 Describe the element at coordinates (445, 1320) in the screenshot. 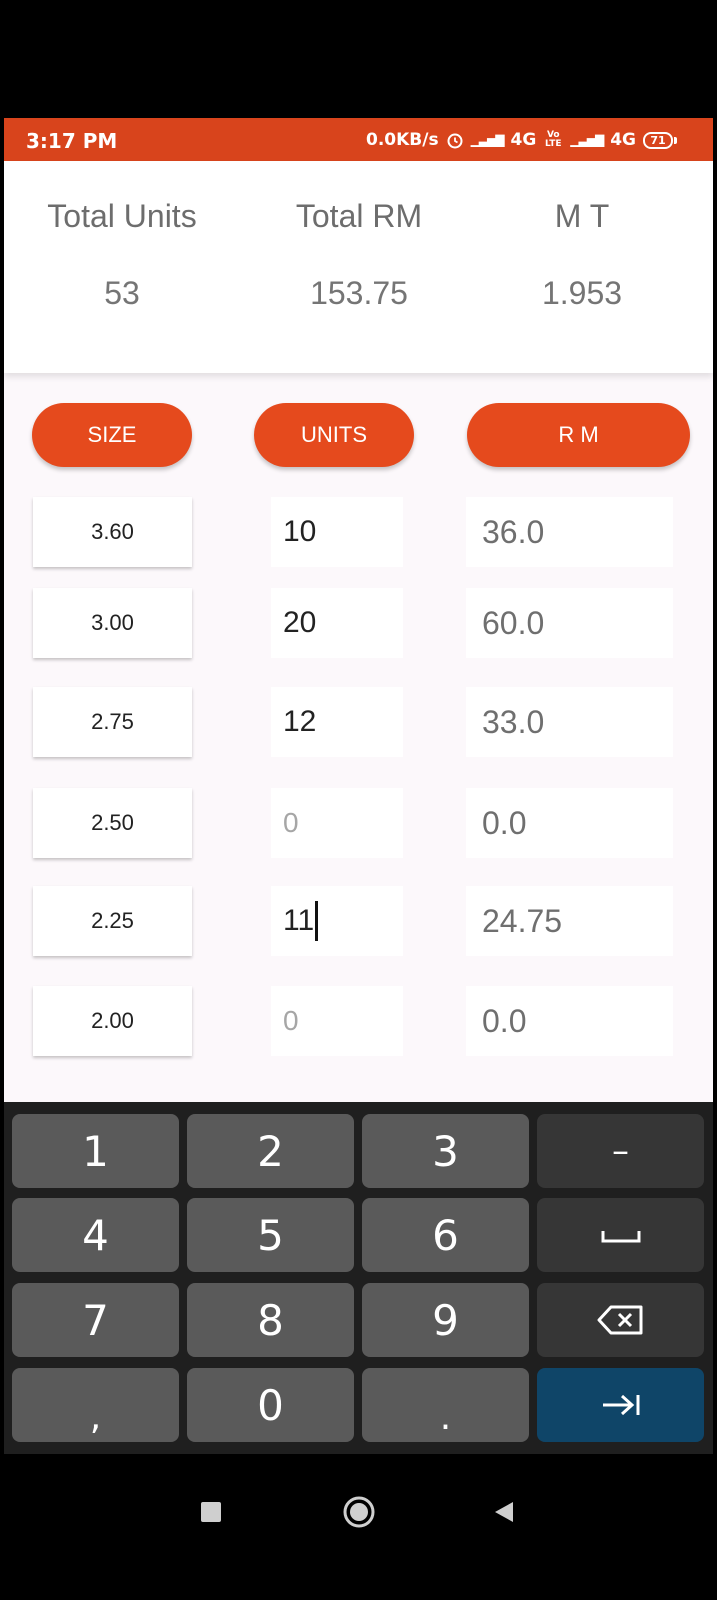

I see `key-9: 9` at that location.